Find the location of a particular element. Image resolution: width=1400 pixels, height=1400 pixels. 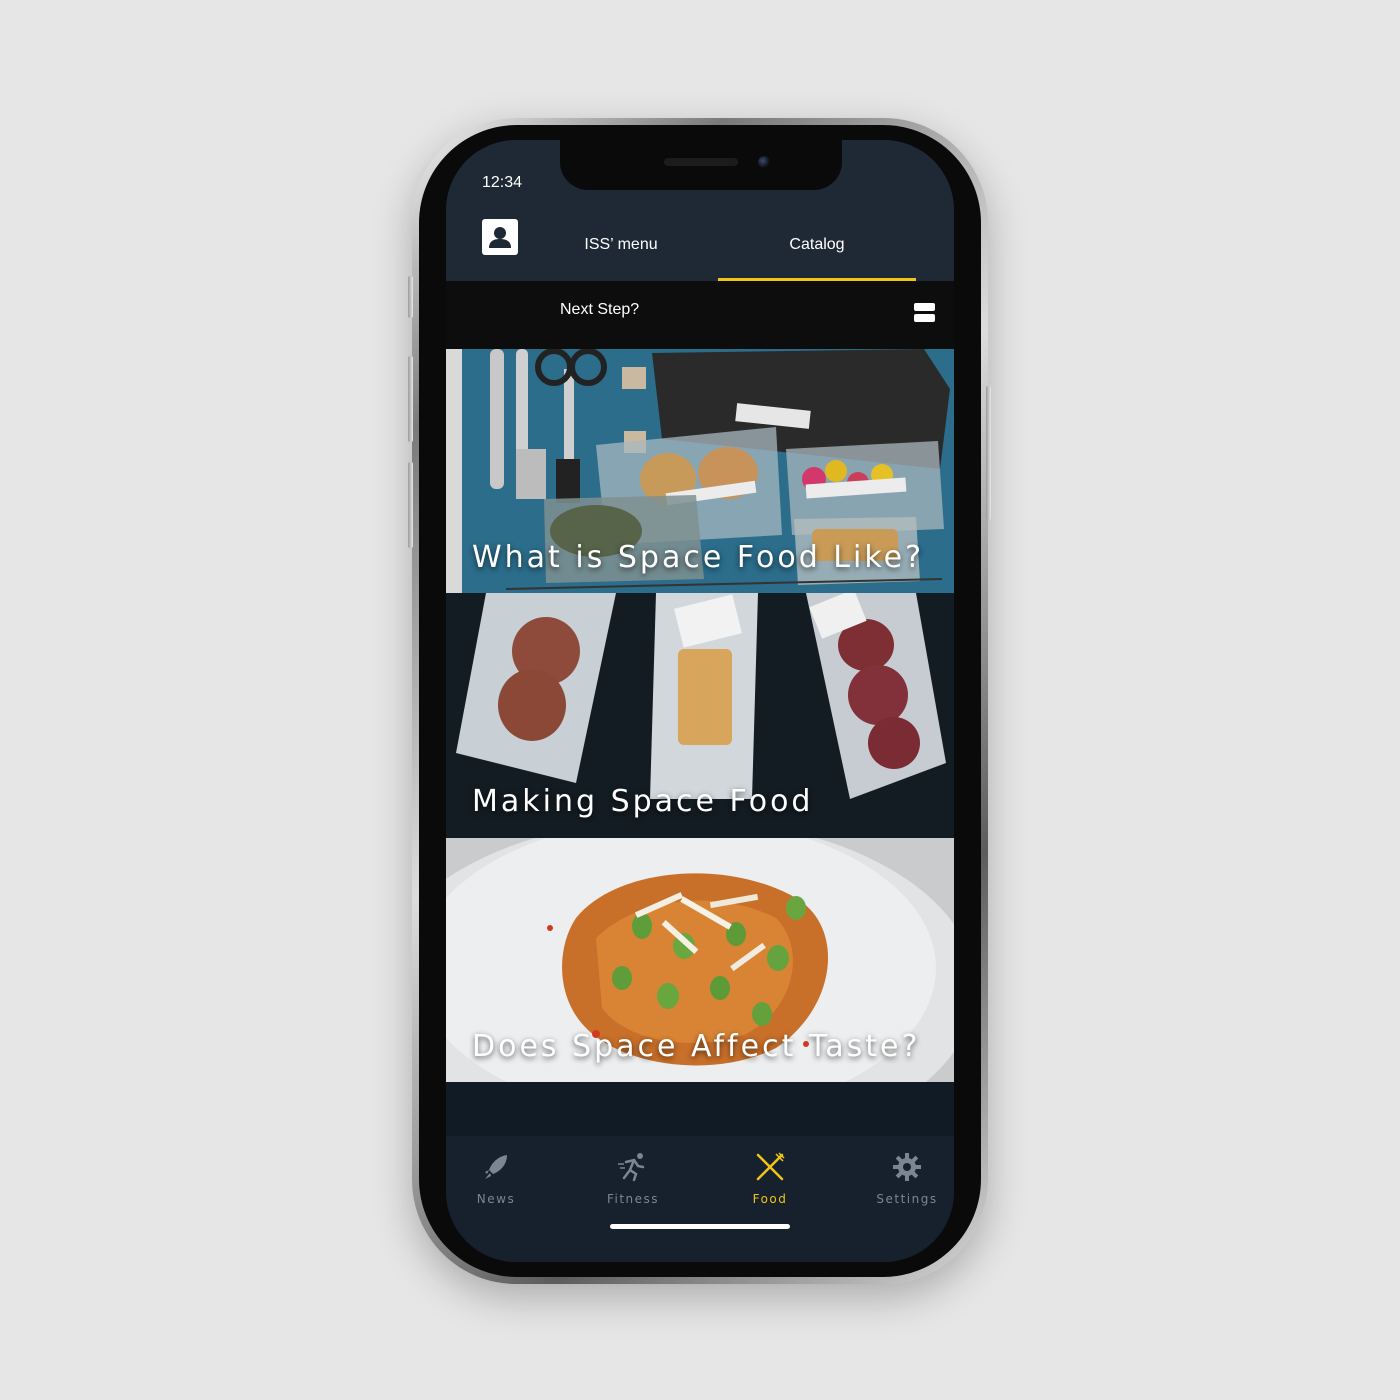

next-step-link: Next Step? is located at coordinates (599, 310).